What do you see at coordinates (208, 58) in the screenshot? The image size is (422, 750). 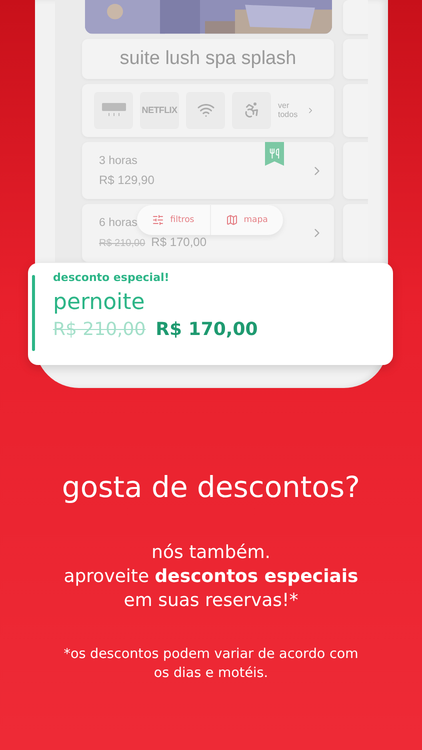 I see `room-title: suite lush spa splash` at bounding box center [208, 58].